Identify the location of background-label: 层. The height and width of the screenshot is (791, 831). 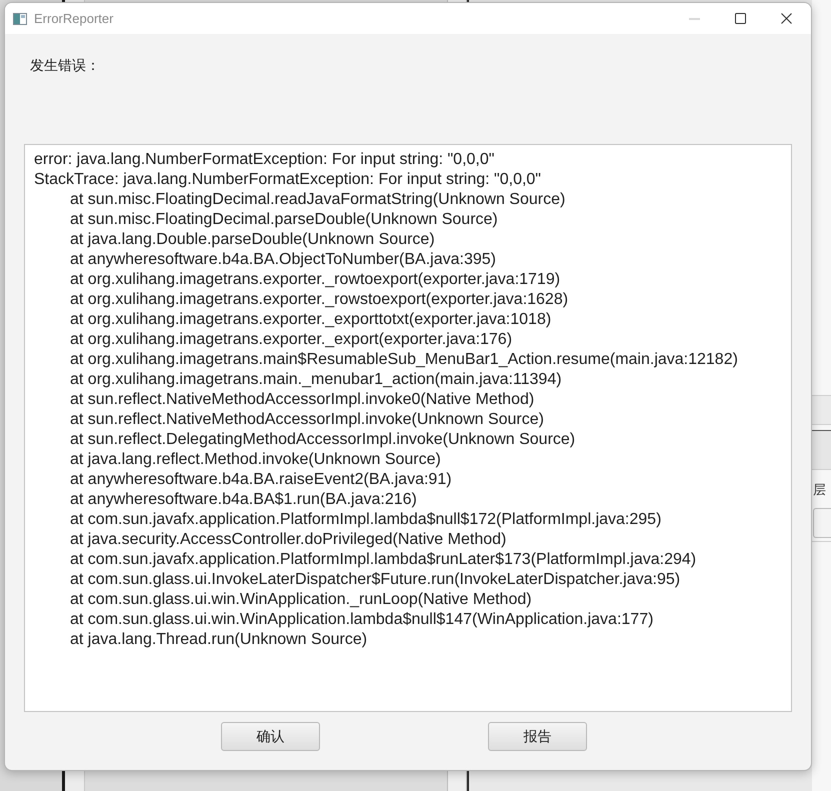
(819, 490).